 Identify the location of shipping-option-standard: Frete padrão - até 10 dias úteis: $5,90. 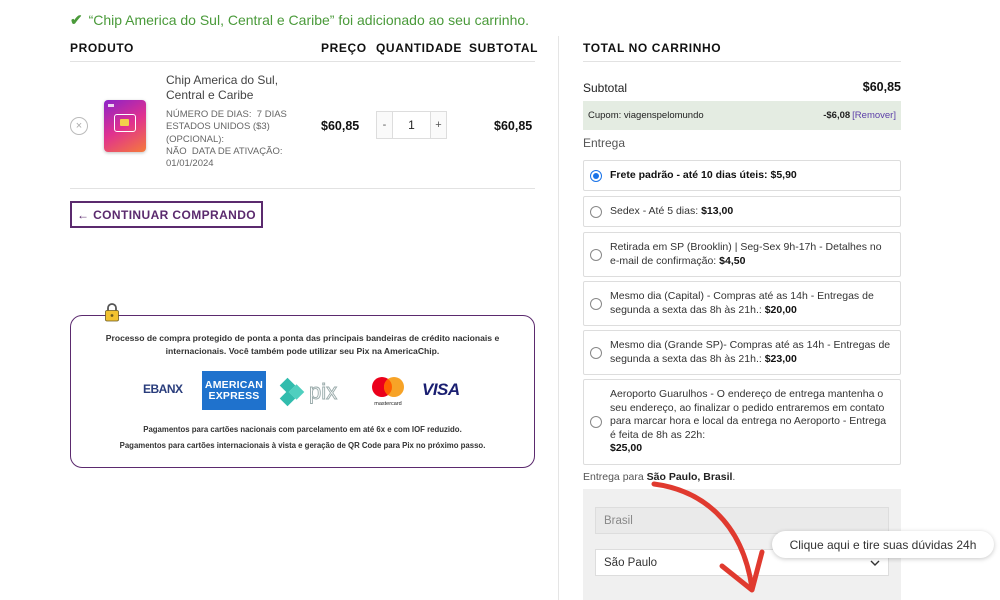
(742, 175).